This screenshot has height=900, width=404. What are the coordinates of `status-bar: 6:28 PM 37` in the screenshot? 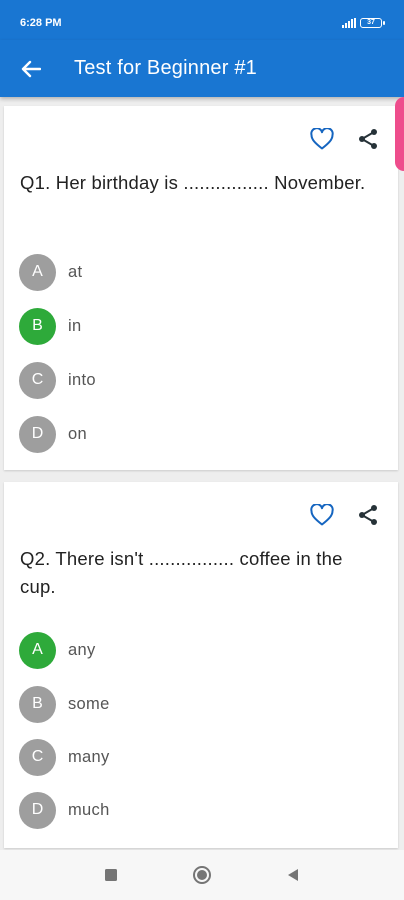 It's located at (202, 20).